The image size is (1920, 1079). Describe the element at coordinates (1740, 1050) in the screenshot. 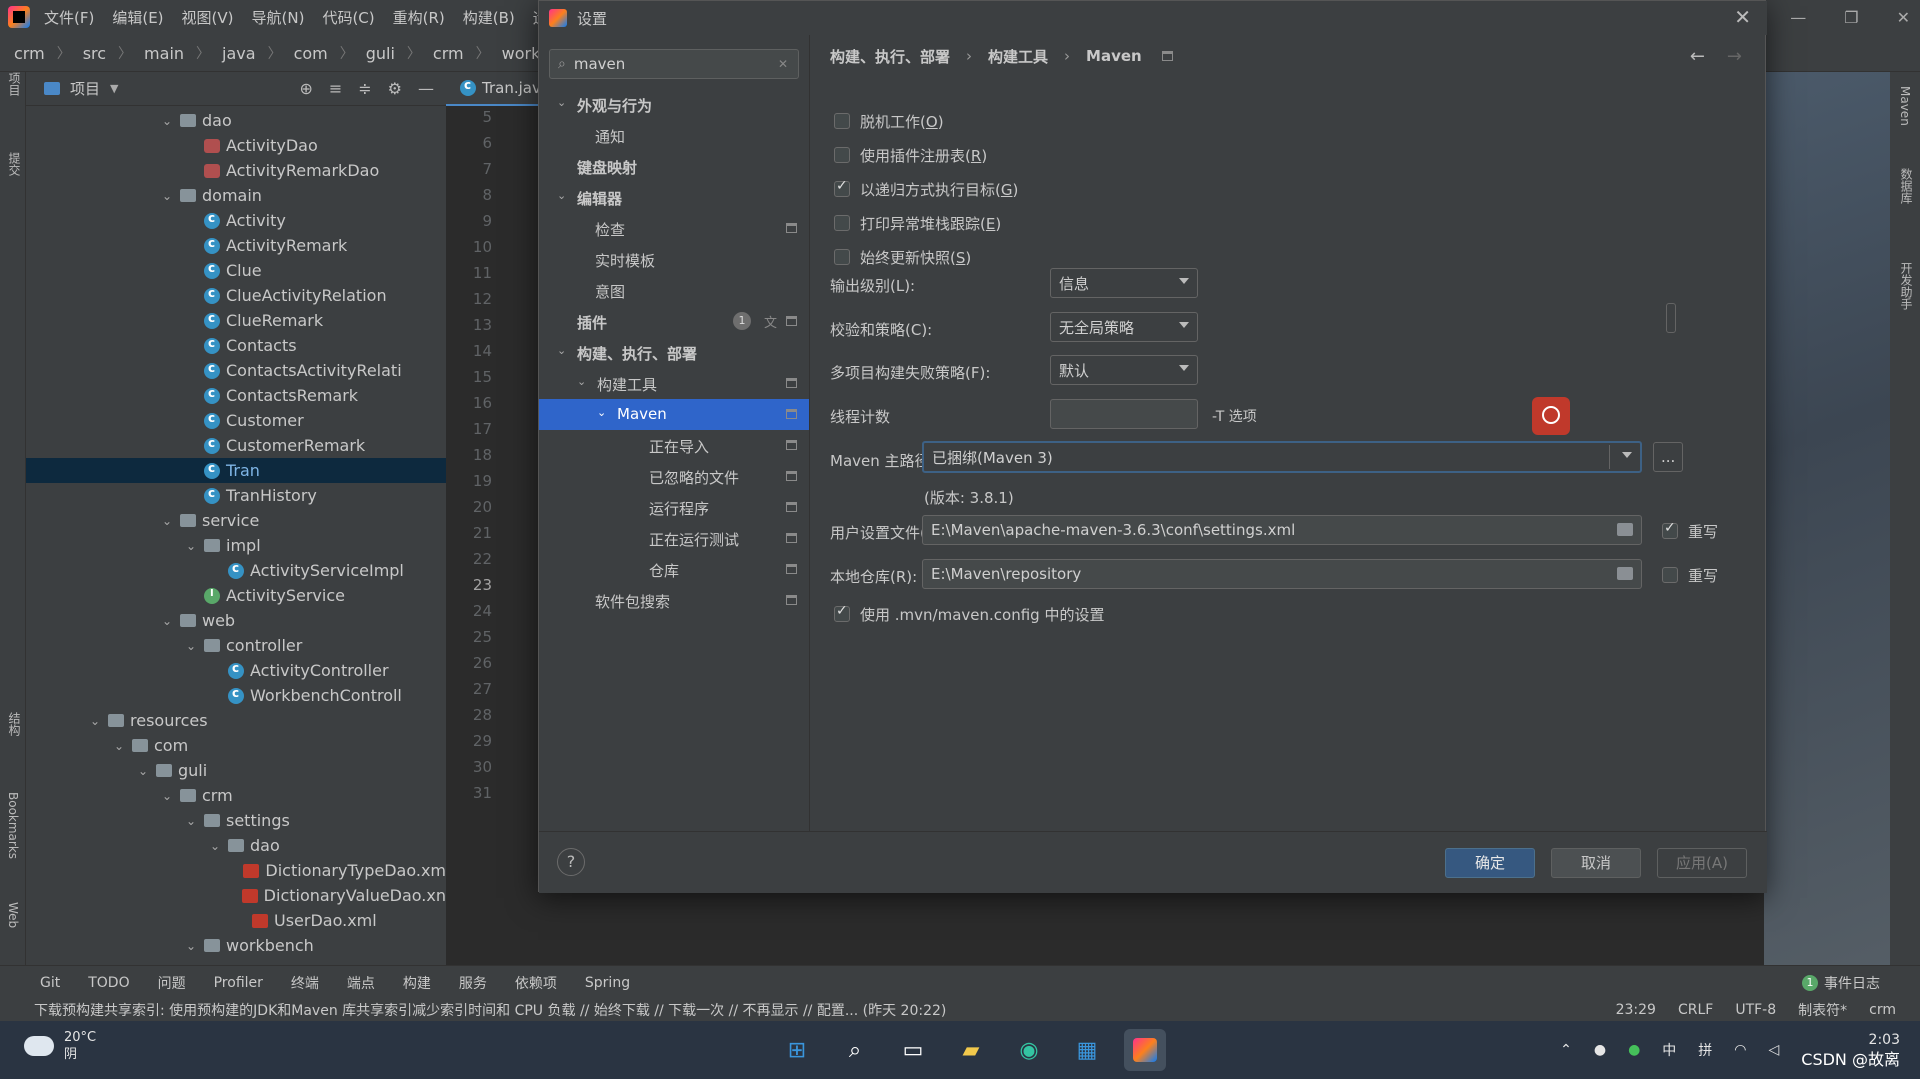

I see `wifi-icon: ◠` at that location.